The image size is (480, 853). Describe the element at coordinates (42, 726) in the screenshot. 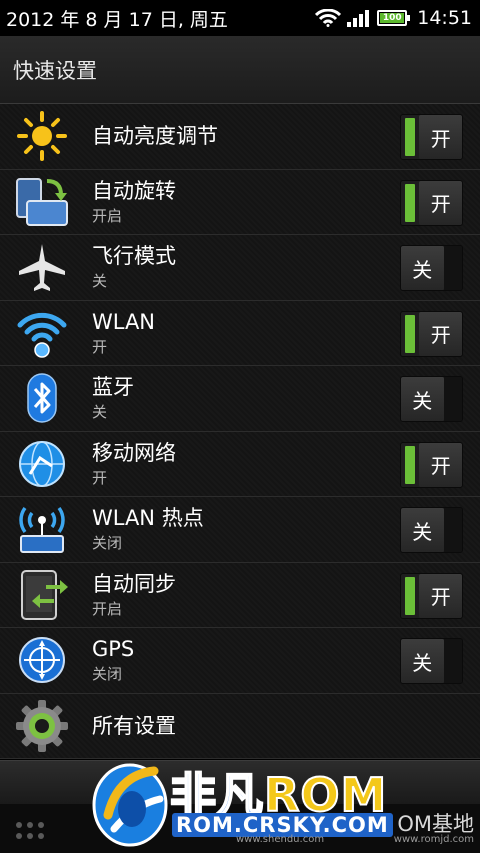

I see `gear-icon` at that location.